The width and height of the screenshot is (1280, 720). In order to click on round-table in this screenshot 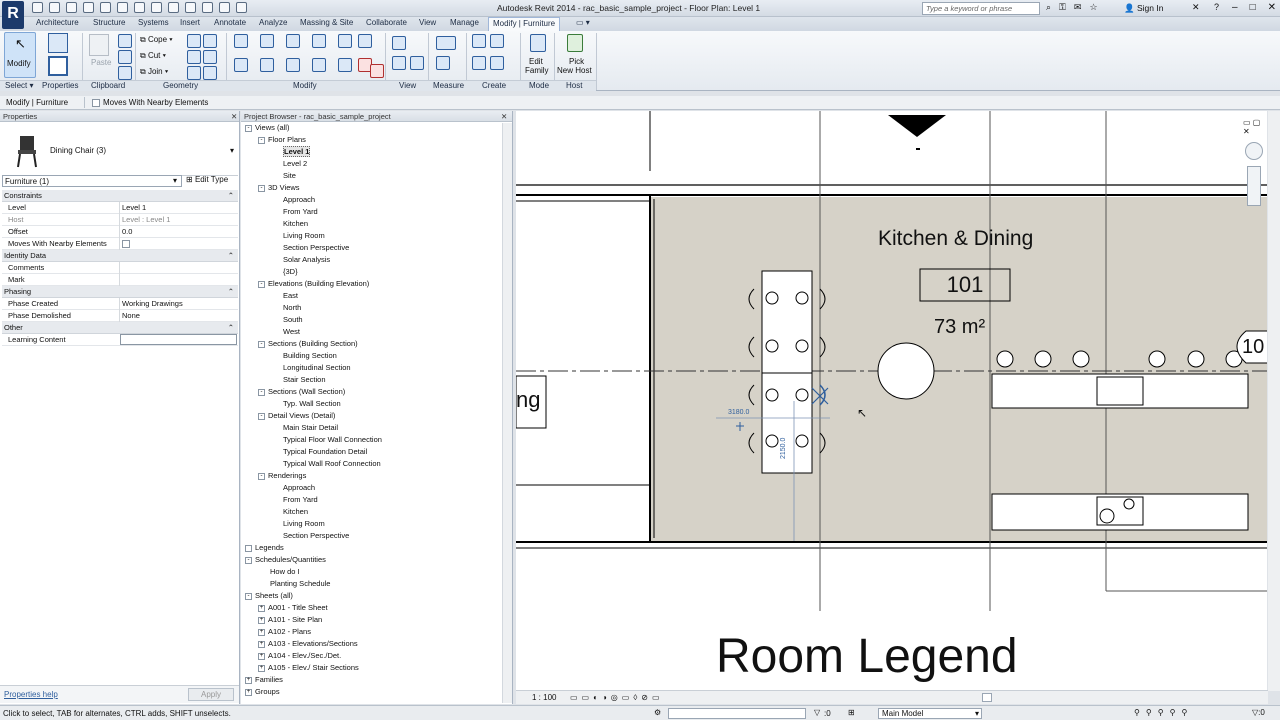, I will do `click(906, 371)`.